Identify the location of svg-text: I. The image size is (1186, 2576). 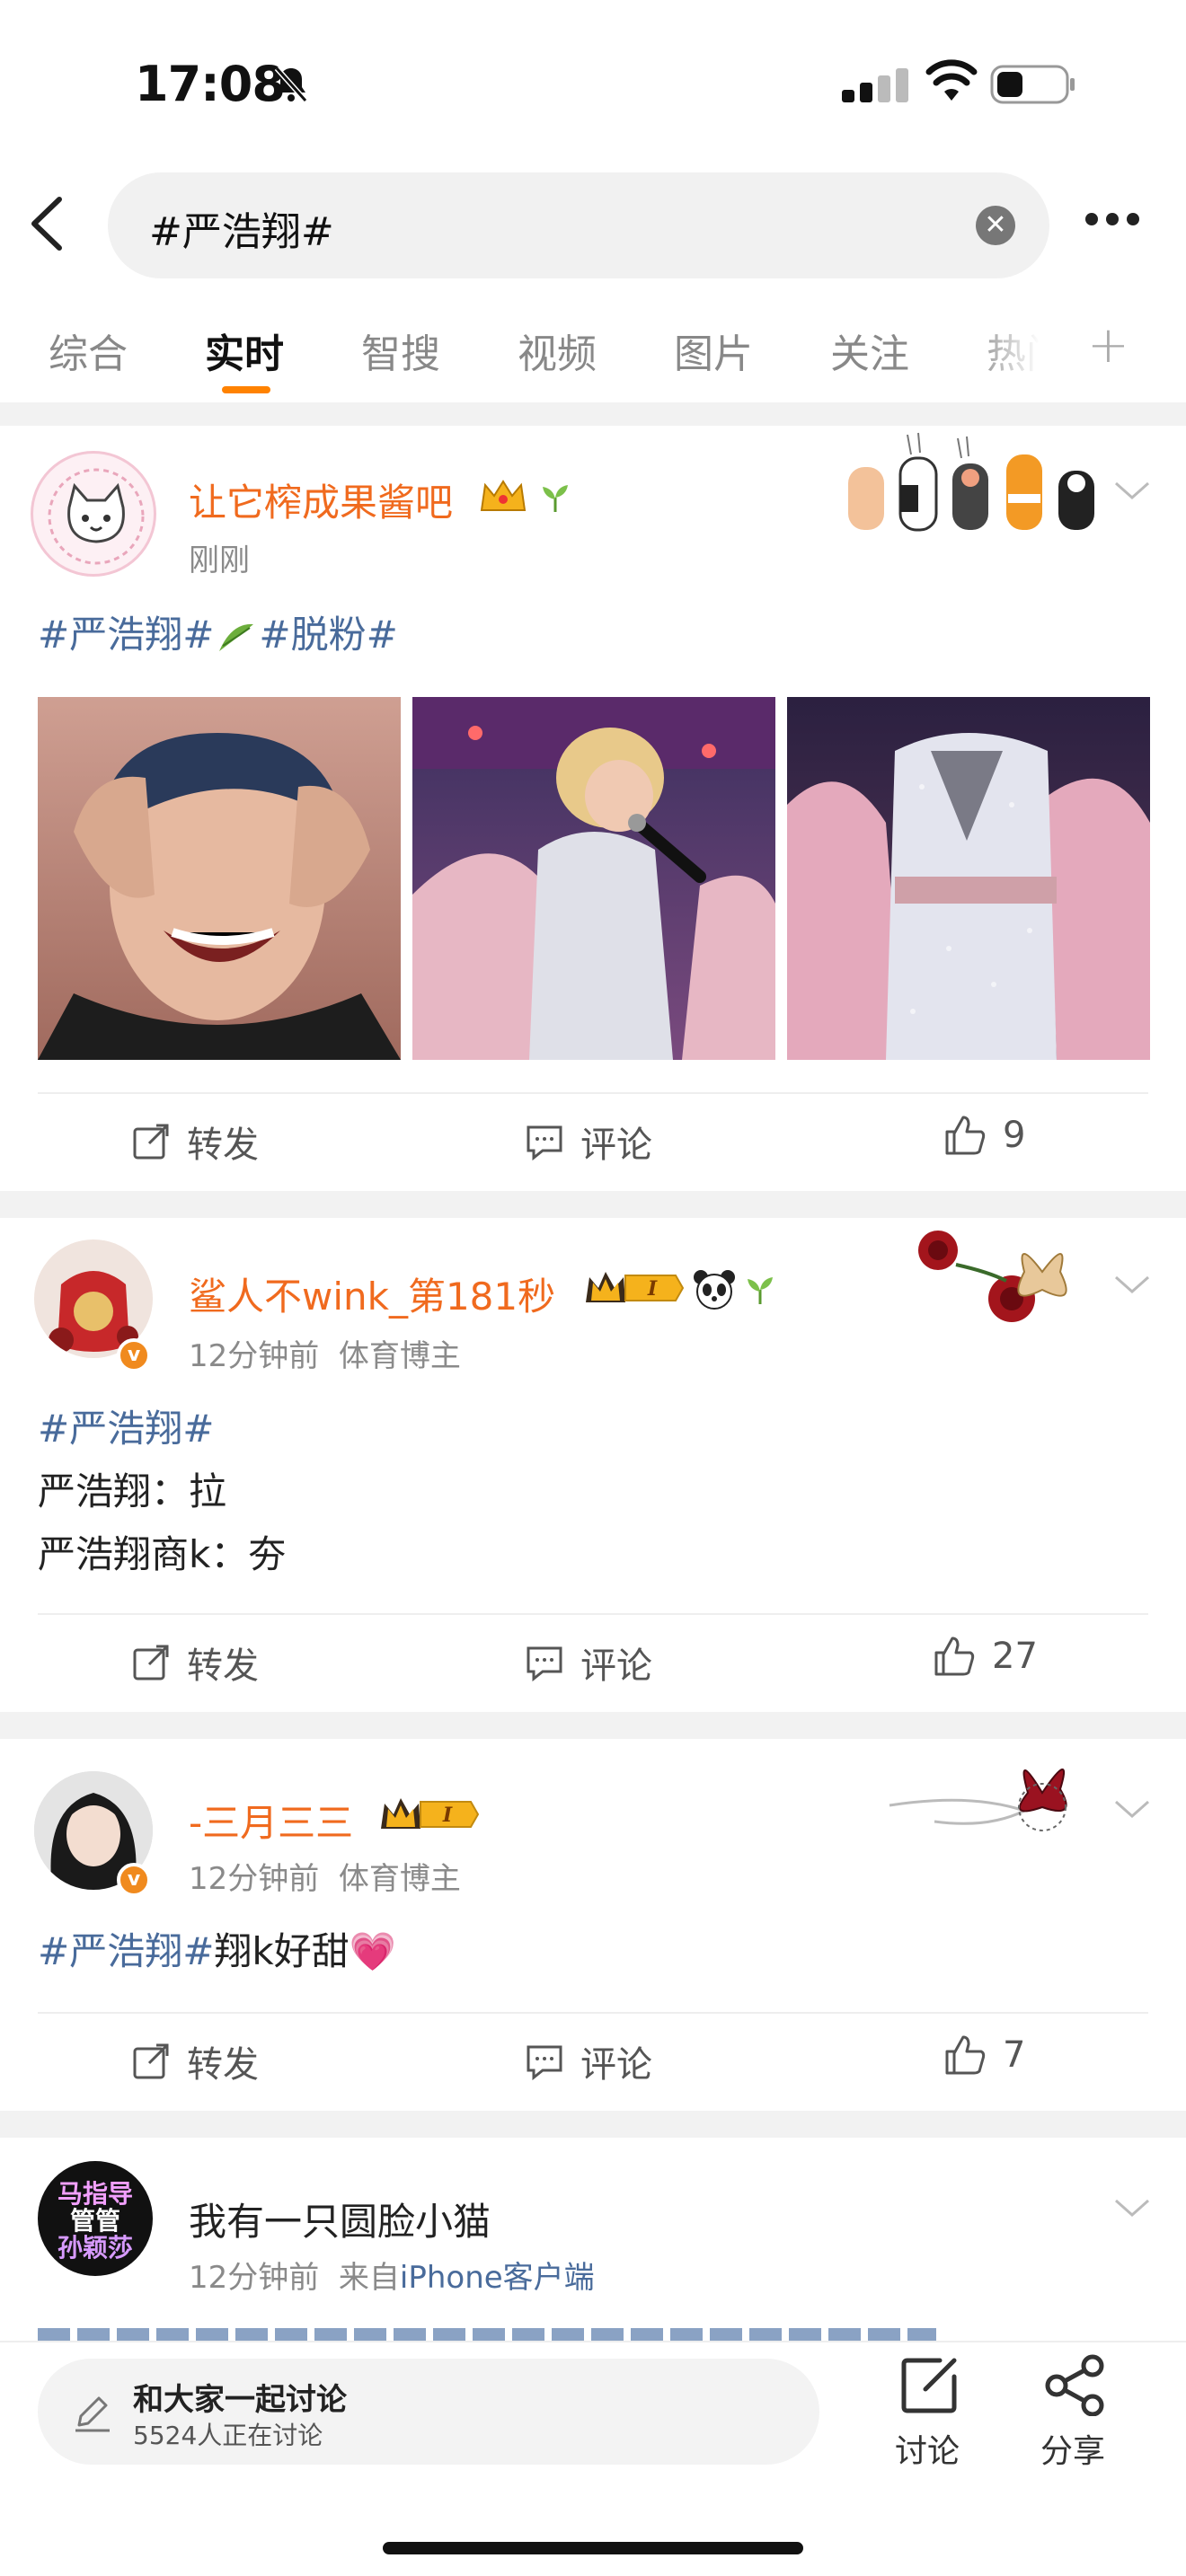
(447, 1815).